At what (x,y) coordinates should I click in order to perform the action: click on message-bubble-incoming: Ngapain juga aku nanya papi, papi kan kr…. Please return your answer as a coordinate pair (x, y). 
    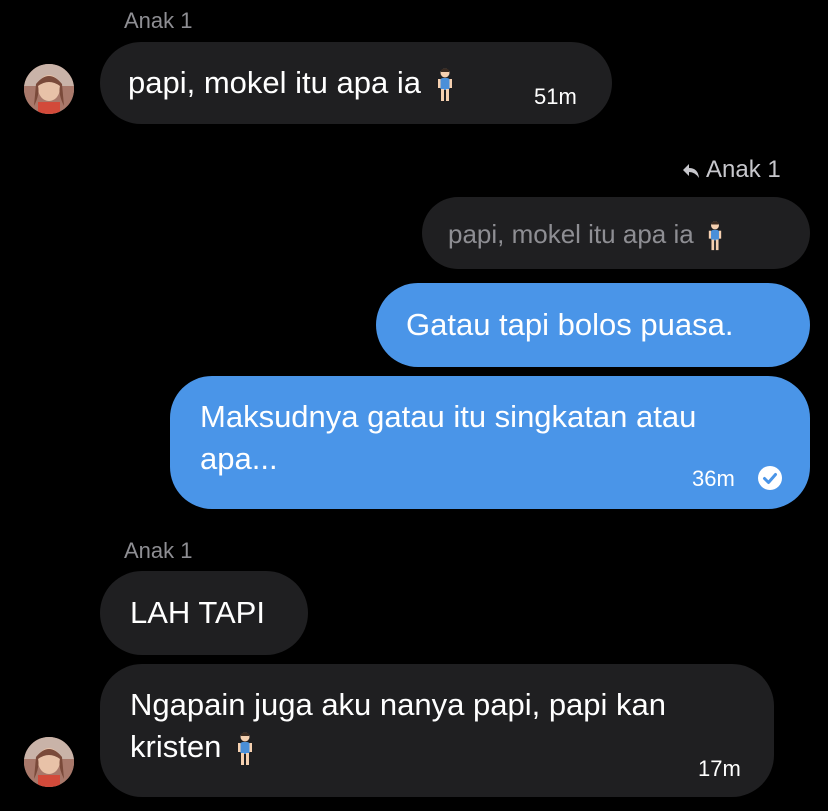
    Looking at the image, I should click on (437, 730).